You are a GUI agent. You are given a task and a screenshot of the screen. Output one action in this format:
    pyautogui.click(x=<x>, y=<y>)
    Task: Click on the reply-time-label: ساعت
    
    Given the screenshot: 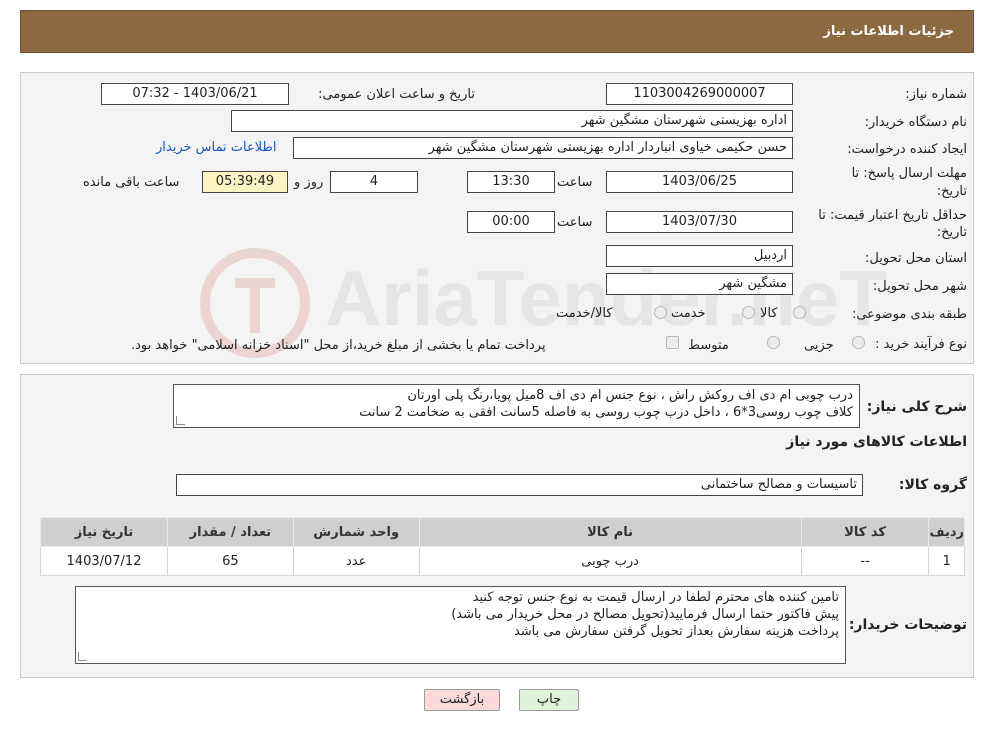 What is the action you would take?
    pyautogui.click(x=575, y=182)
    